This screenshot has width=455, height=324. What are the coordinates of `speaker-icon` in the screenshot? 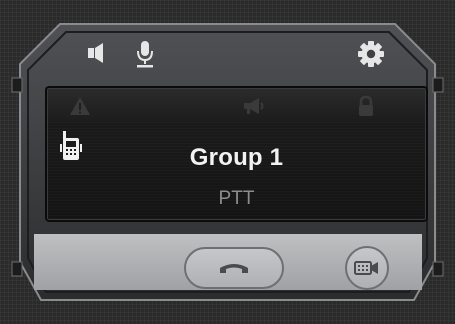 It's located at (99, 53).